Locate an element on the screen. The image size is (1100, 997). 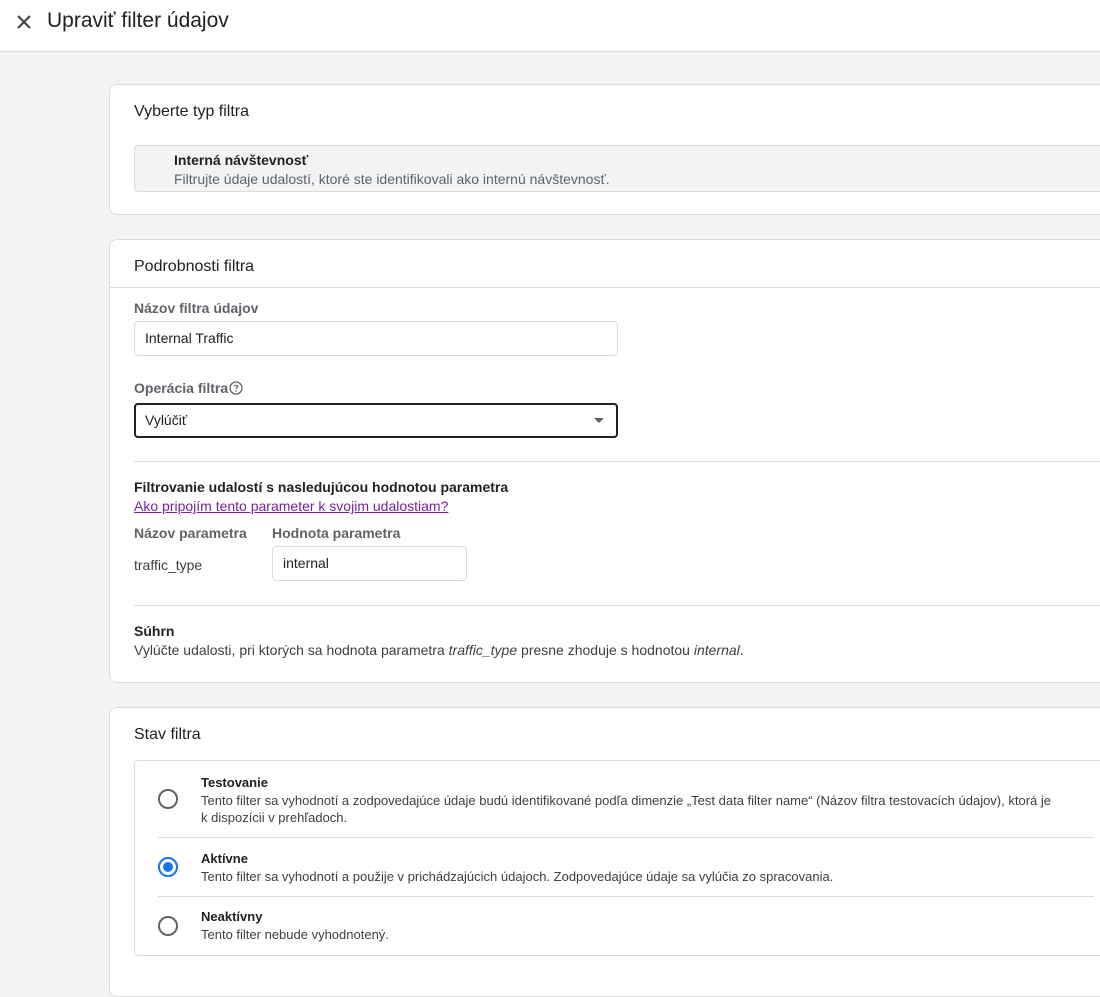
top-bar: Upraviť filter údajov is located at coordinates (550, 26).